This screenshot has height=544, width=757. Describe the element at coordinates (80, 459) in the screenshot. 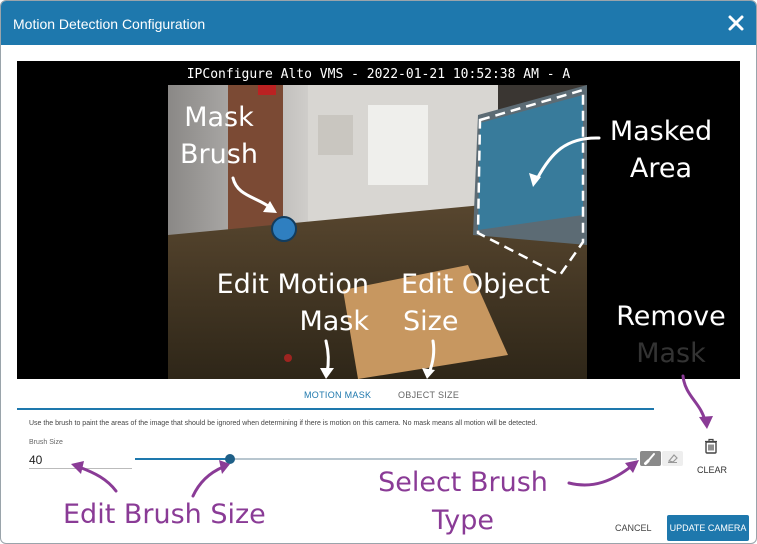

I see `brush-size-input` at that location.